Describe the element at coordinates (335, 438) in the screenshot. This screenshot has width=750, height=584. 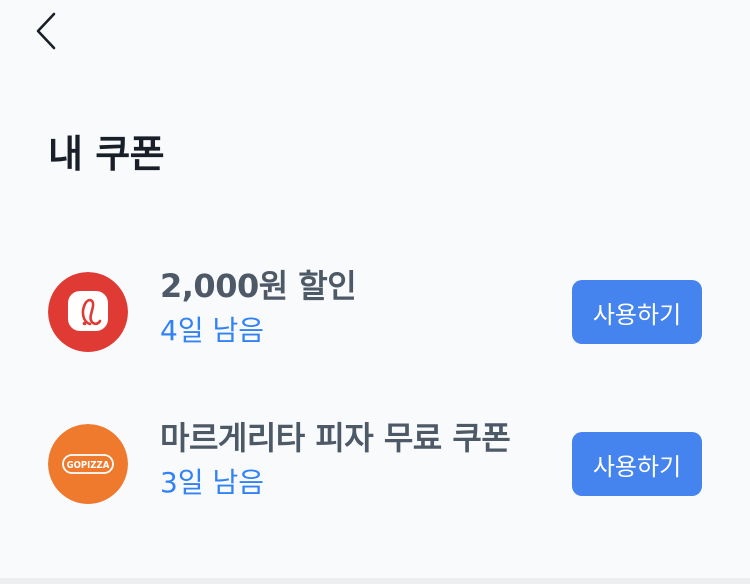
I see `coupon-title: 마르게리타 피자 무료 쿠폰` at that location.